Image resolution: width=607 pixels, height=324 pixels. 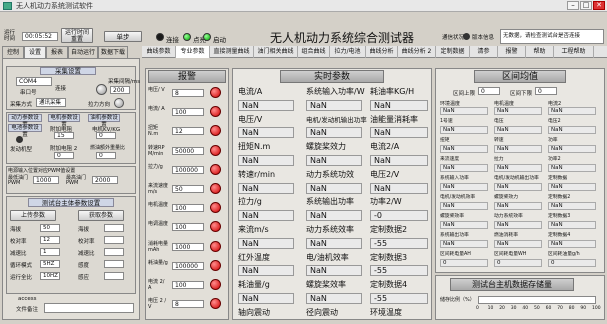 What do you see at coordinates (68, 71) in the screenshot?
I see `sampling-title: 采集设置` at bounding box center [68, 71].